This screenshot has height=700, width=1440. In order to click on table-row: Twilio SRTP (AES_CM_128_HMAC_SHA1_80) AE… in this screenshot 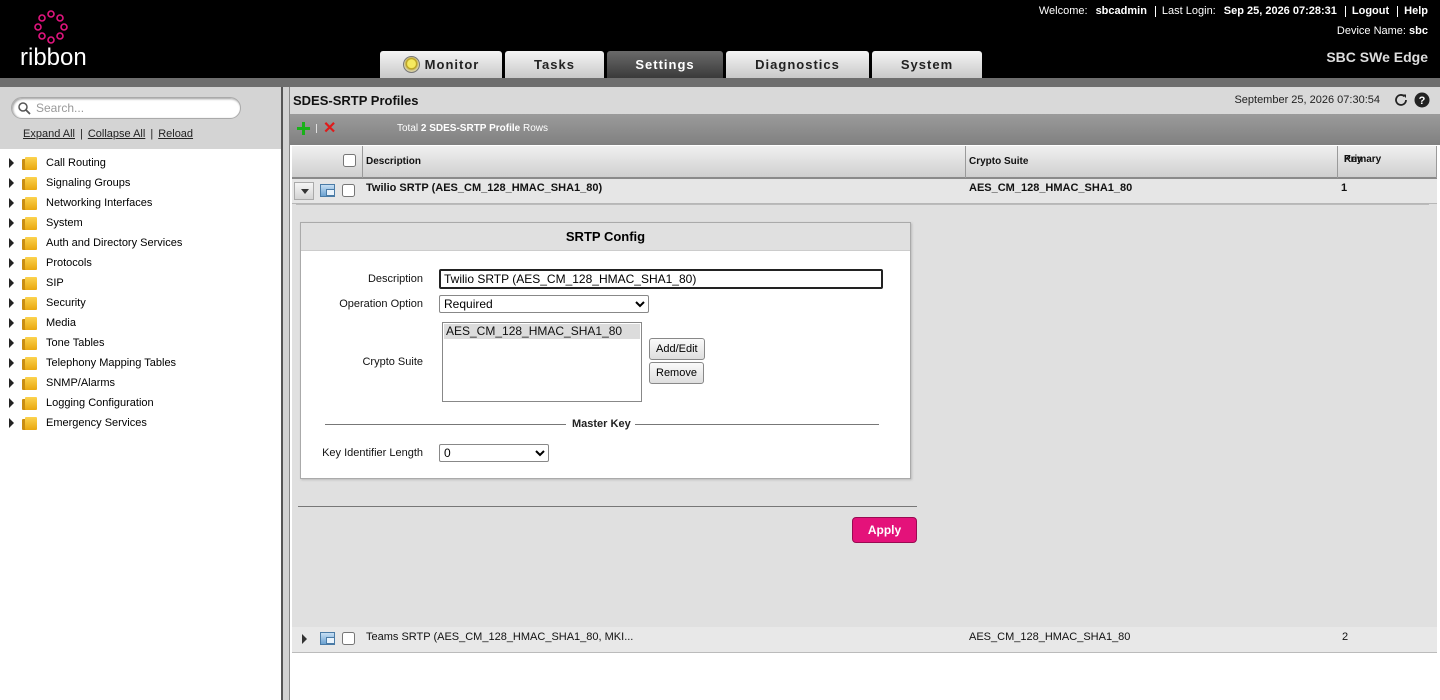, I will do `click(864, 191)`.